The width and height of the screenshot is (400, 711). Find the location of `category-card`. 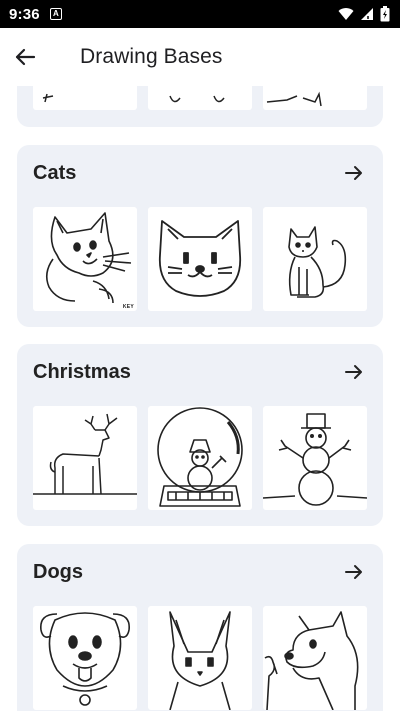

category-card is located at coordinates (200, 106).